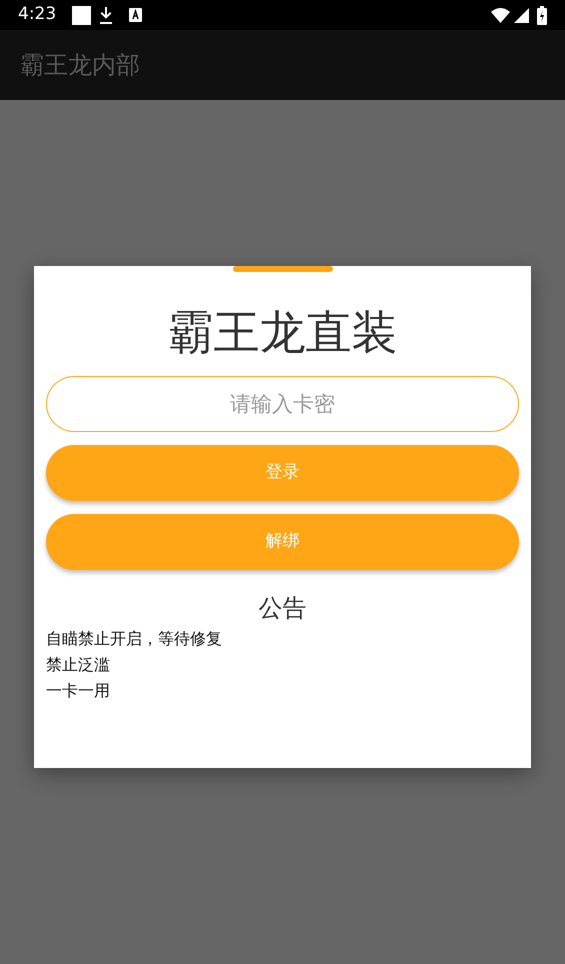 This screenshot has width=565, height=964. What do you see at coordinates (282, 332) in the screenshot?
I see `dialog-title: 霸王龙直装` at bounding box center [282, 332].